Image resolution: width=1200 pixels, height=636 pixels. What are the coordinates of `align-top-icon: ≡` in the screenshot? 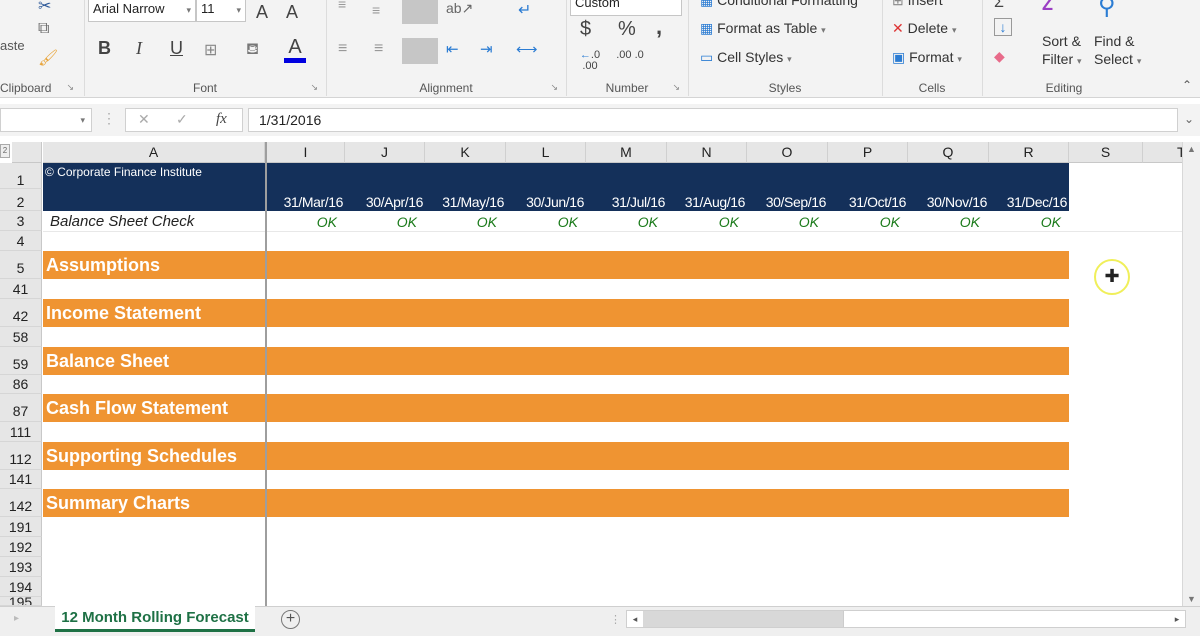 It's located at (342, 6).